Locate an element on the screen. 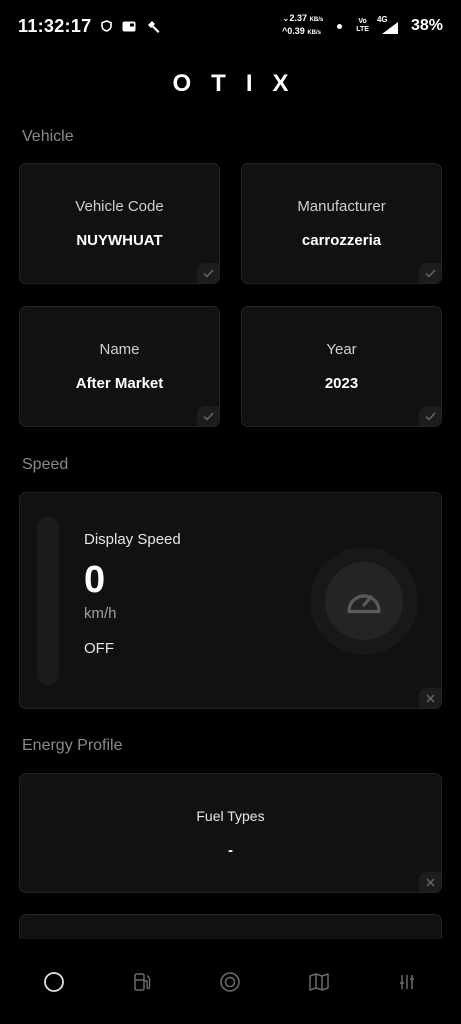 This screenshot has height=1024, width=461. card-value: 2023 is located at coordinates (341, 383).